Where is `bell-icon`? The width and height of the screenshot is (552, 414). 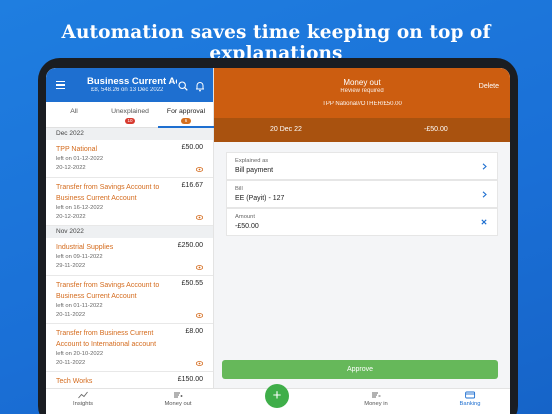
bell-icon is located at coordinates (200, 86).